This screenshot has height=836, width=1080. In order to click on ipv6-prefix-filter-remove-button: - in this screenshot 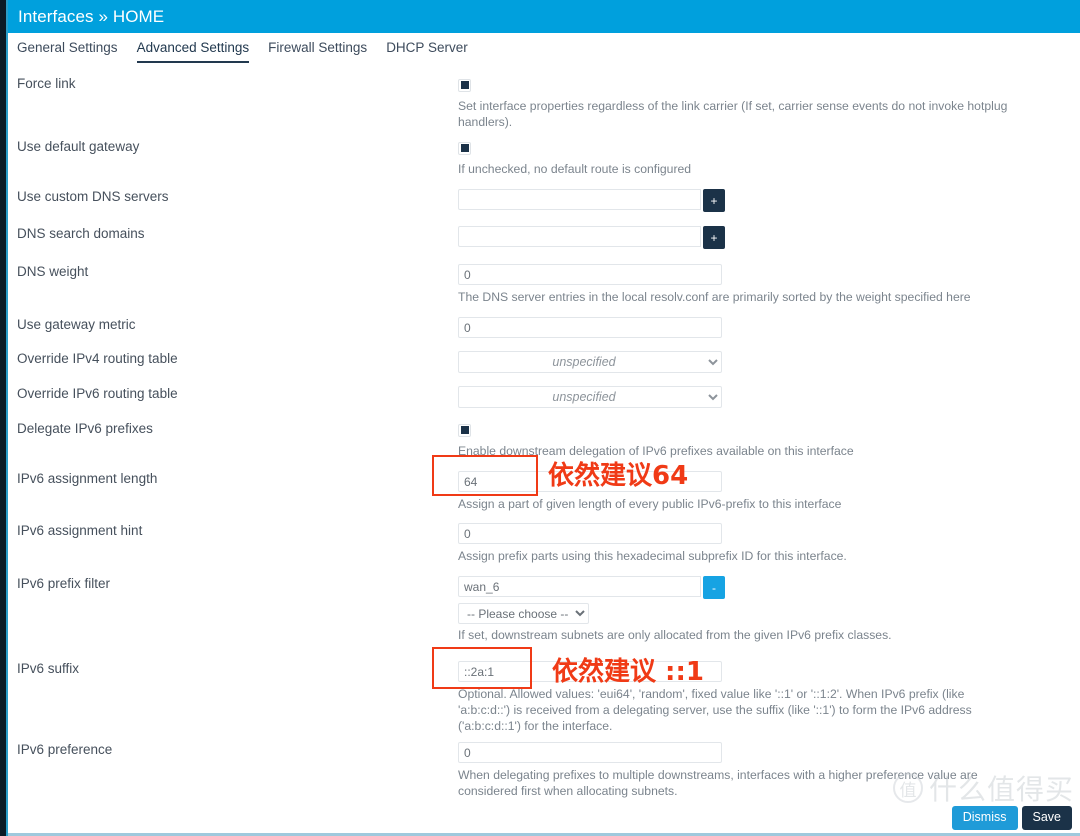, I will do `click(714, 587)`.